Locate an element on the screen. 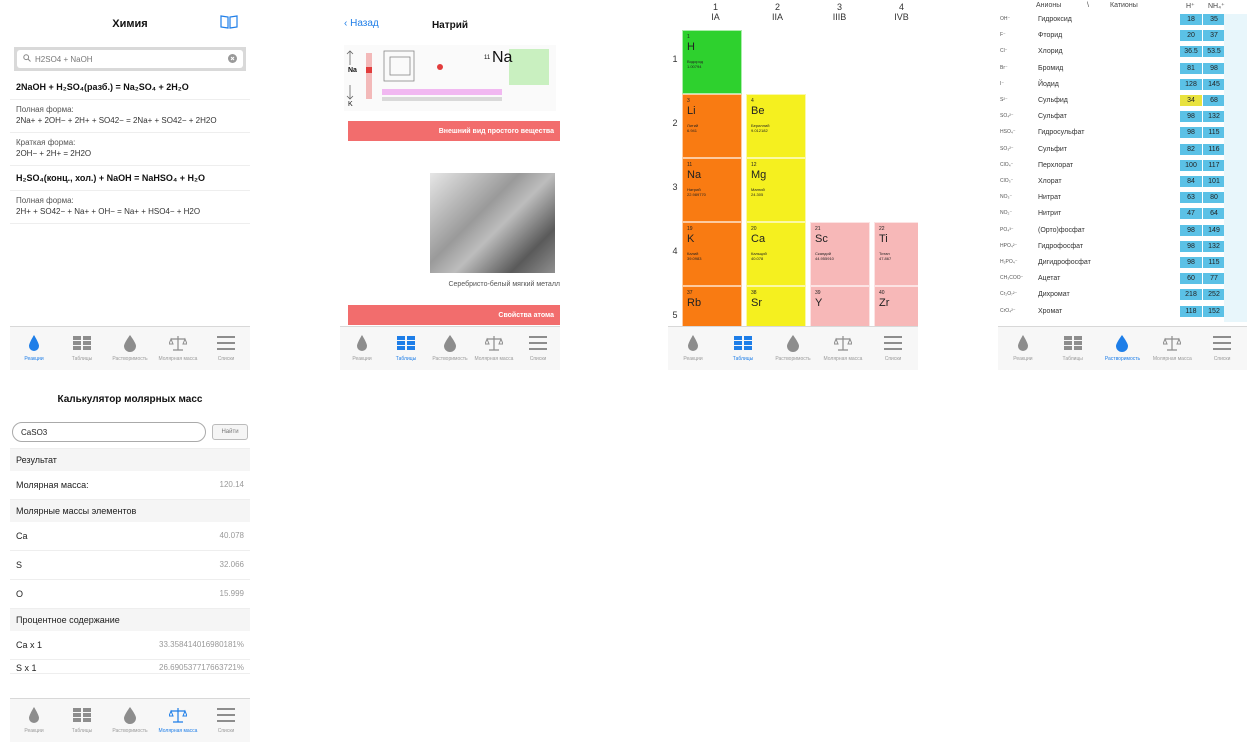 This screenshot has height=742, width=1247. h-cell: 100 is located at coordinates (1191, 165).